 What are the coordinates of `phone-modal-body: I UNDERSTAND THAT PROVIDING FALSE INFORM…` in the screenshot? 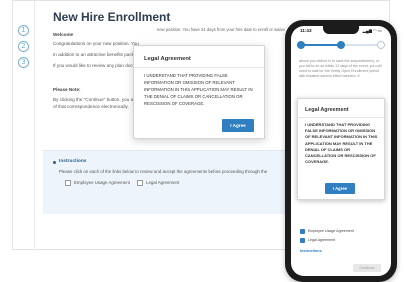 It's located at (341, 143).